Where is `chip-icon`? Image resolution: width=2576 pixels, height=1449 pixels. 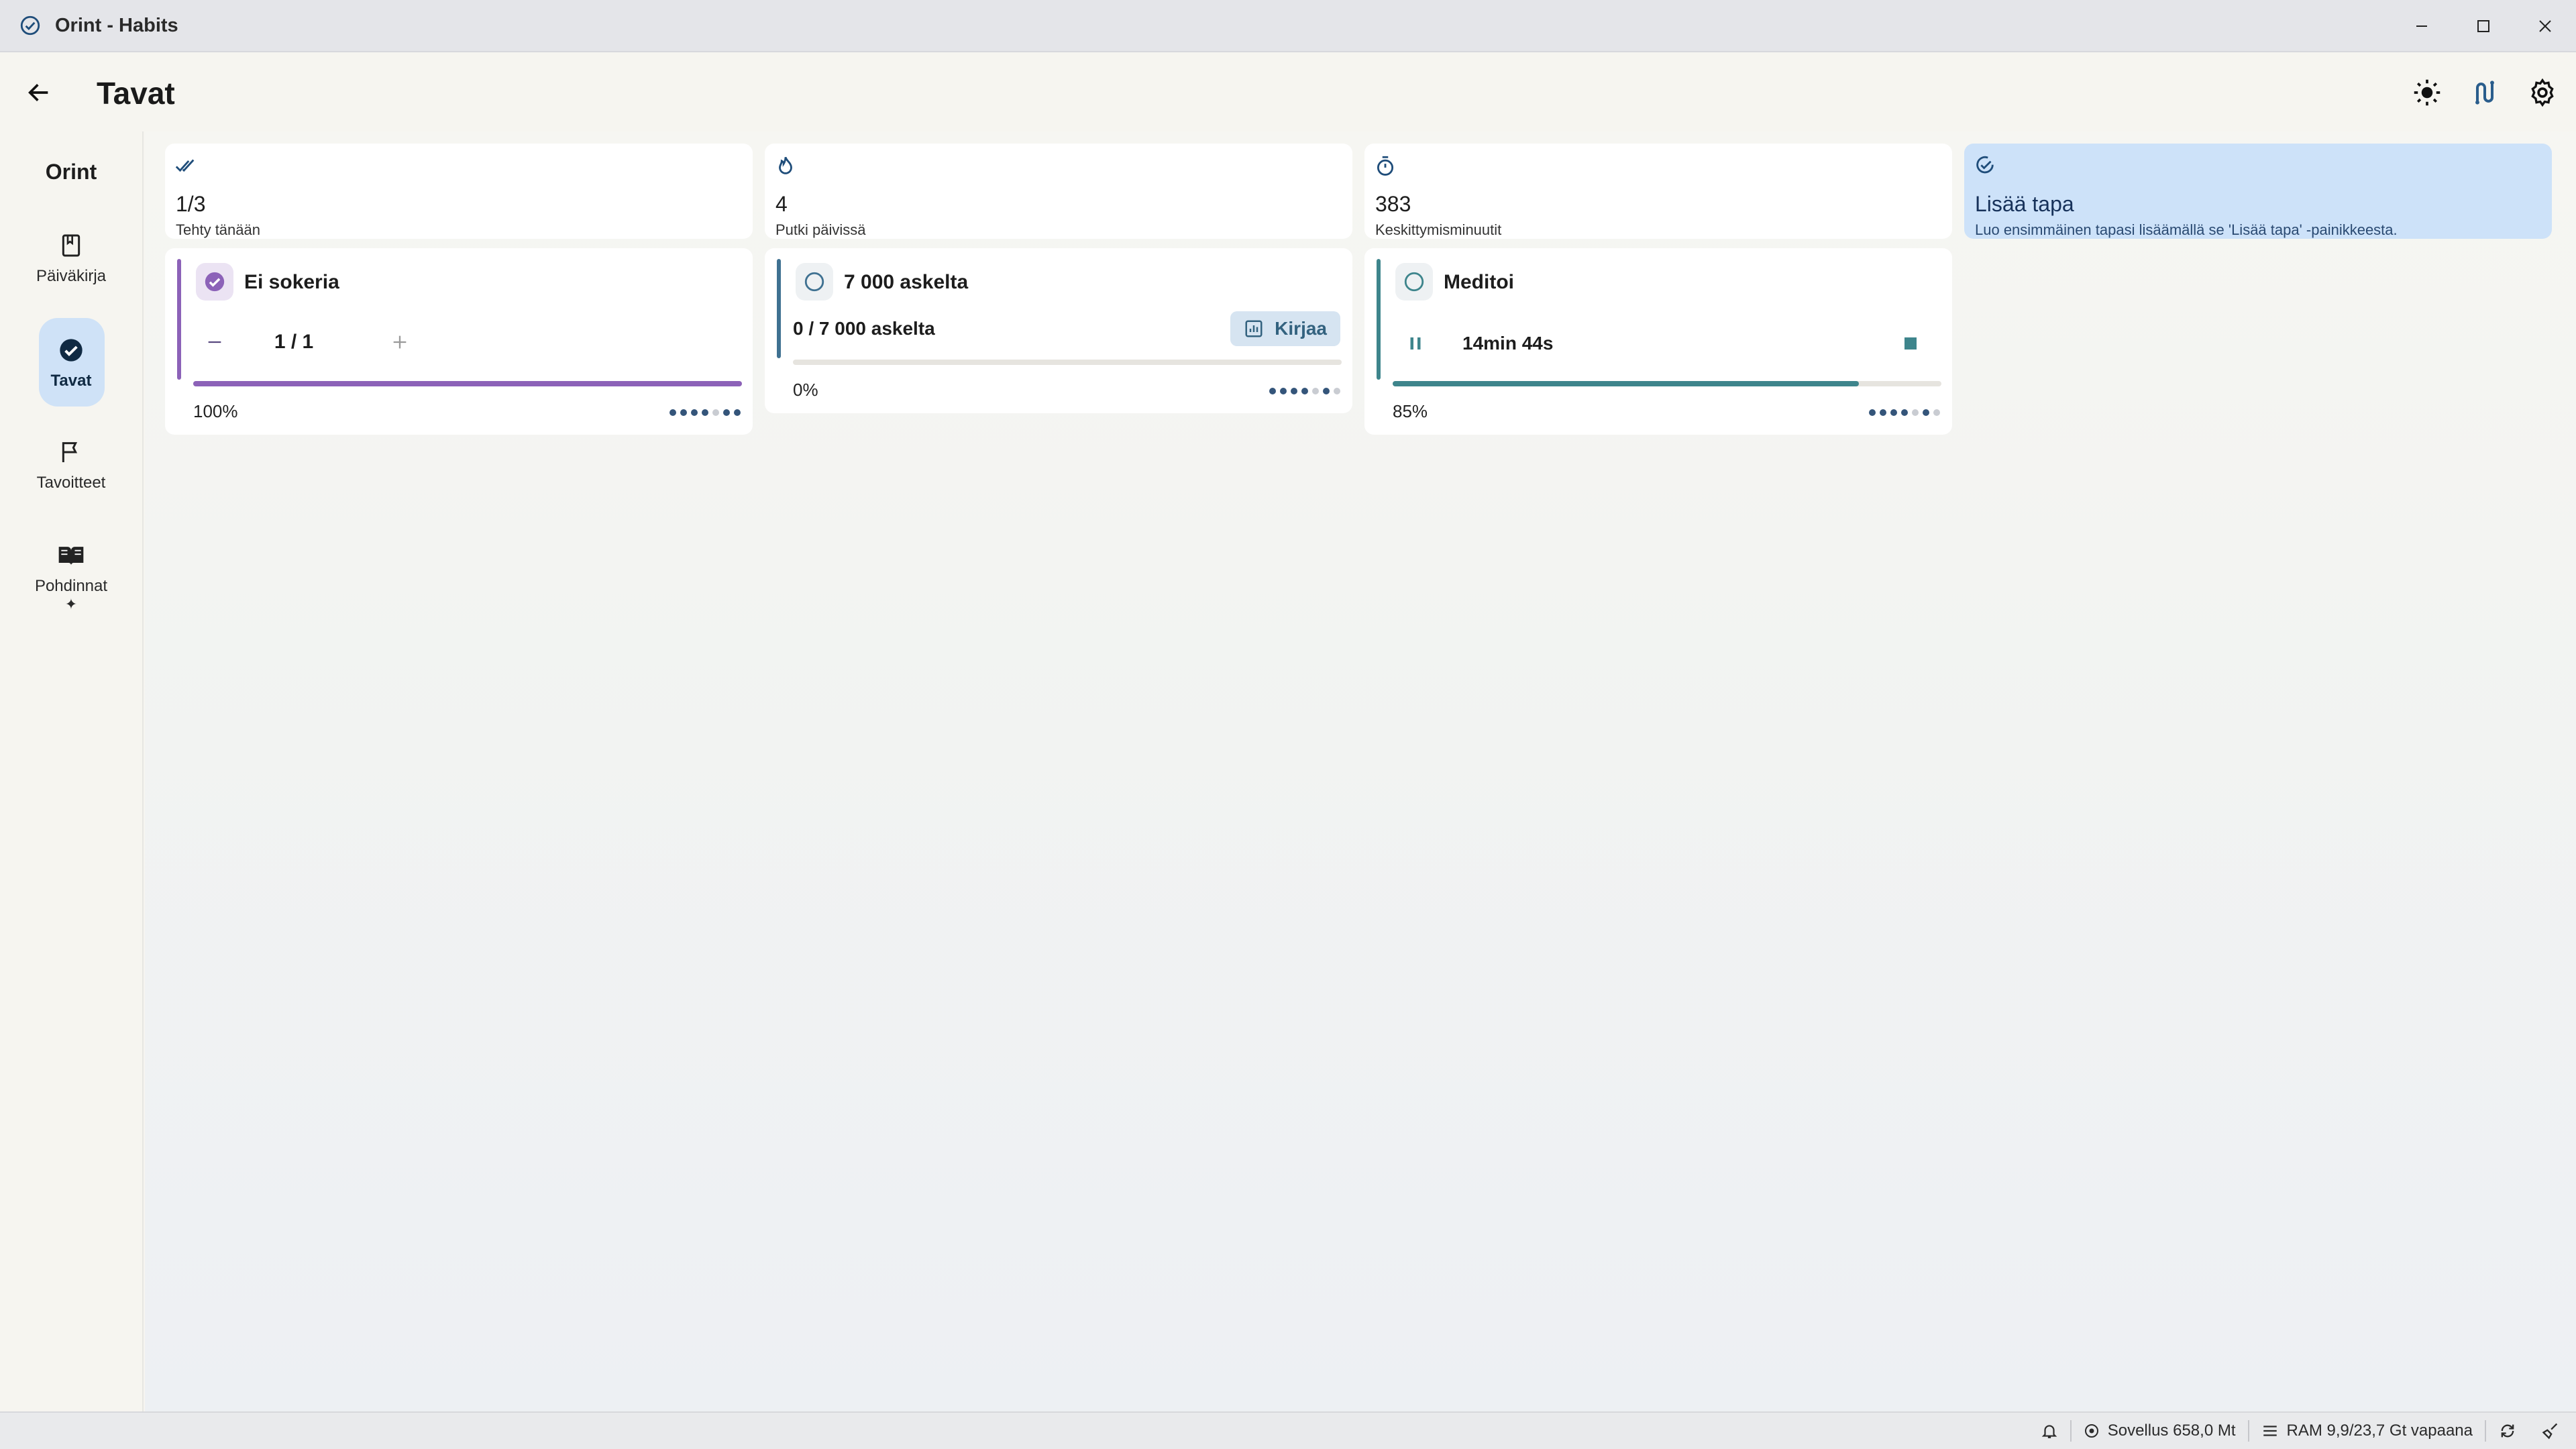
chip-icon is located at coordinates (2091, 1431).